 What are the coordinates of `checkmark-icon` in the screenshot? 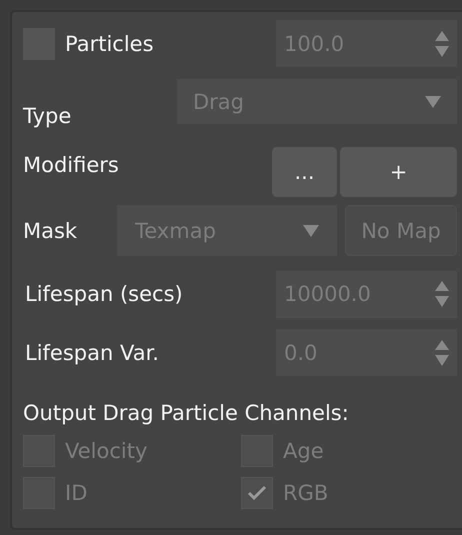 It's located at (257, 493).